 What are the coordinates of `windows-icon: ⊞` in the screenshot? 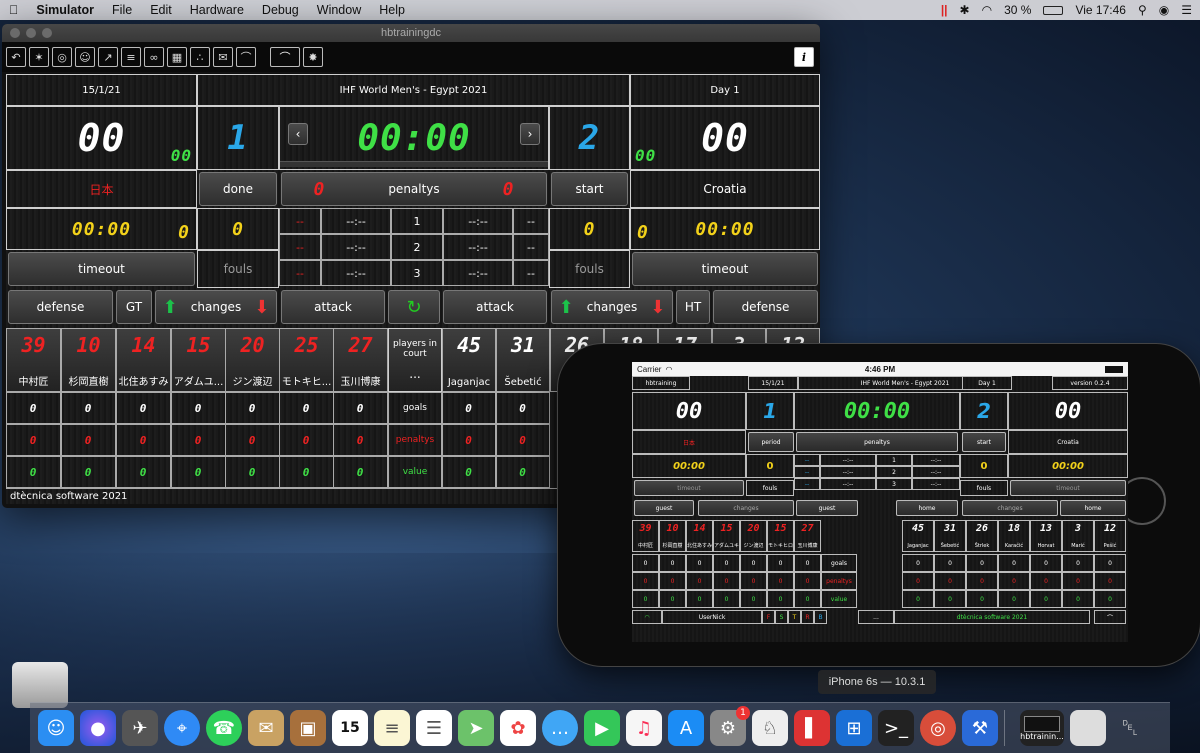 It's located at (854, 728).